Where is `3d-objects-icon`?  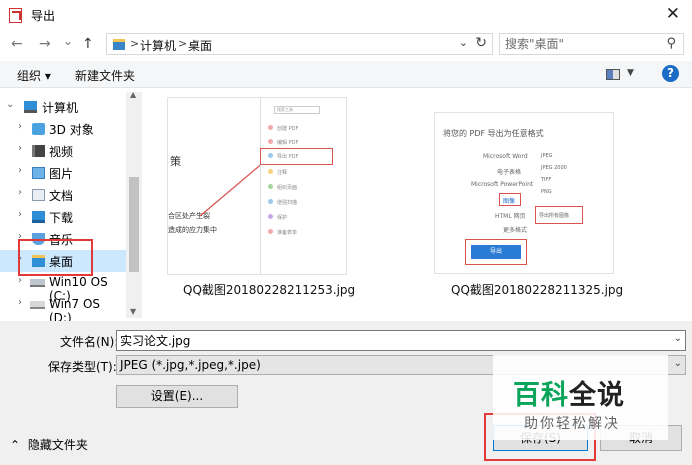
3d-objects-icon is located at coordinates (38, 129).